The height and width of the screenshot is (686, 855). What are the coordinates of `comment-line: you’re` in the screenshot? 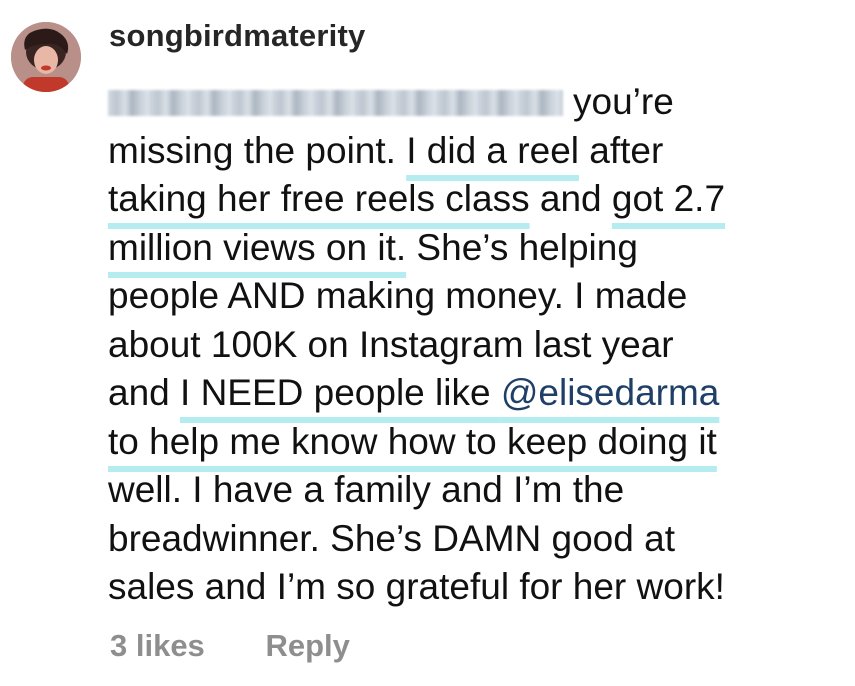 It's located at (478, 102).